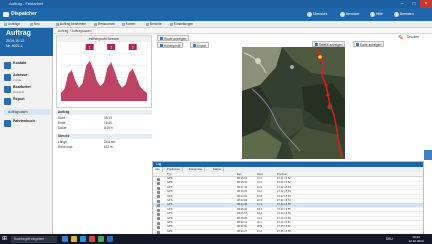  I want to click on overview-label: Übersicht, so click(320, 14).